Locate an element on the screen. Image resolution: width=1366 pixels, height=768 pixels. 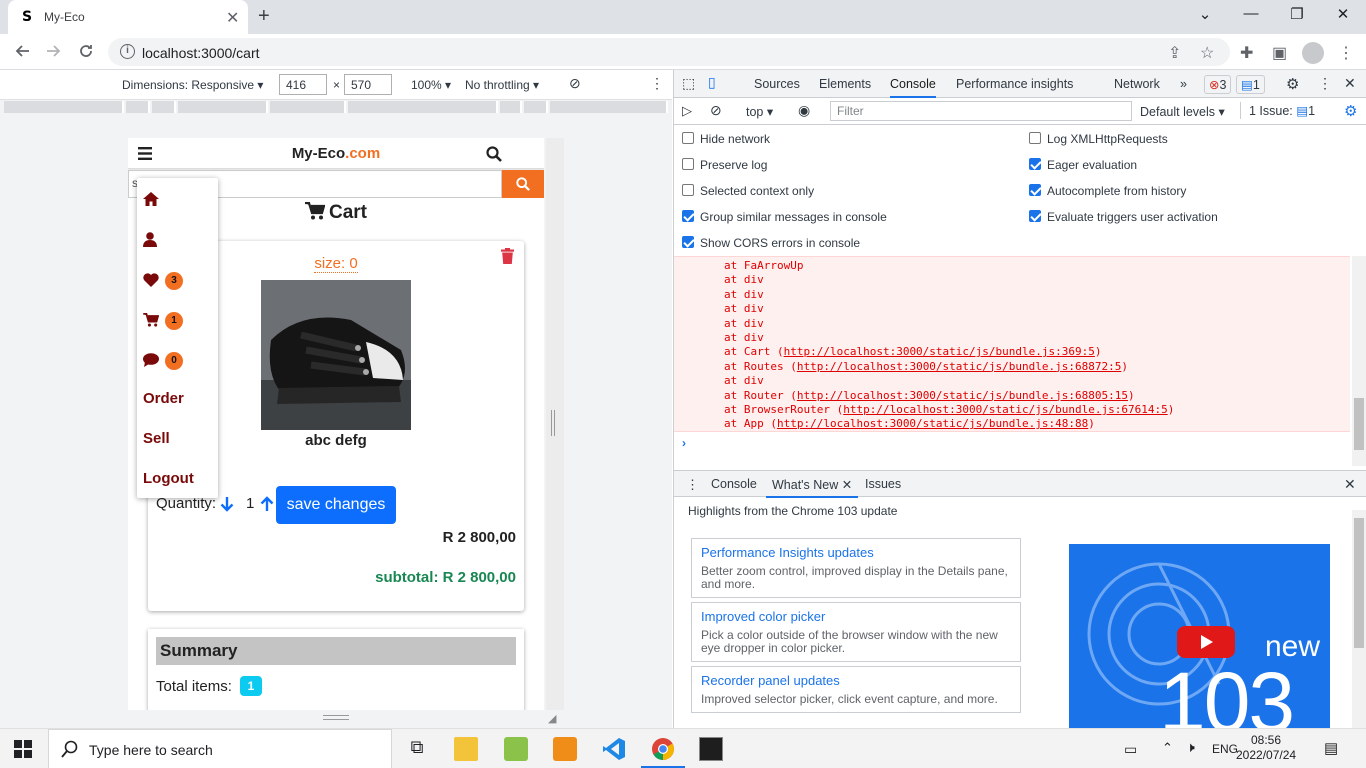
console-setting-row: Preserve log is located at coordinates (724, 165).